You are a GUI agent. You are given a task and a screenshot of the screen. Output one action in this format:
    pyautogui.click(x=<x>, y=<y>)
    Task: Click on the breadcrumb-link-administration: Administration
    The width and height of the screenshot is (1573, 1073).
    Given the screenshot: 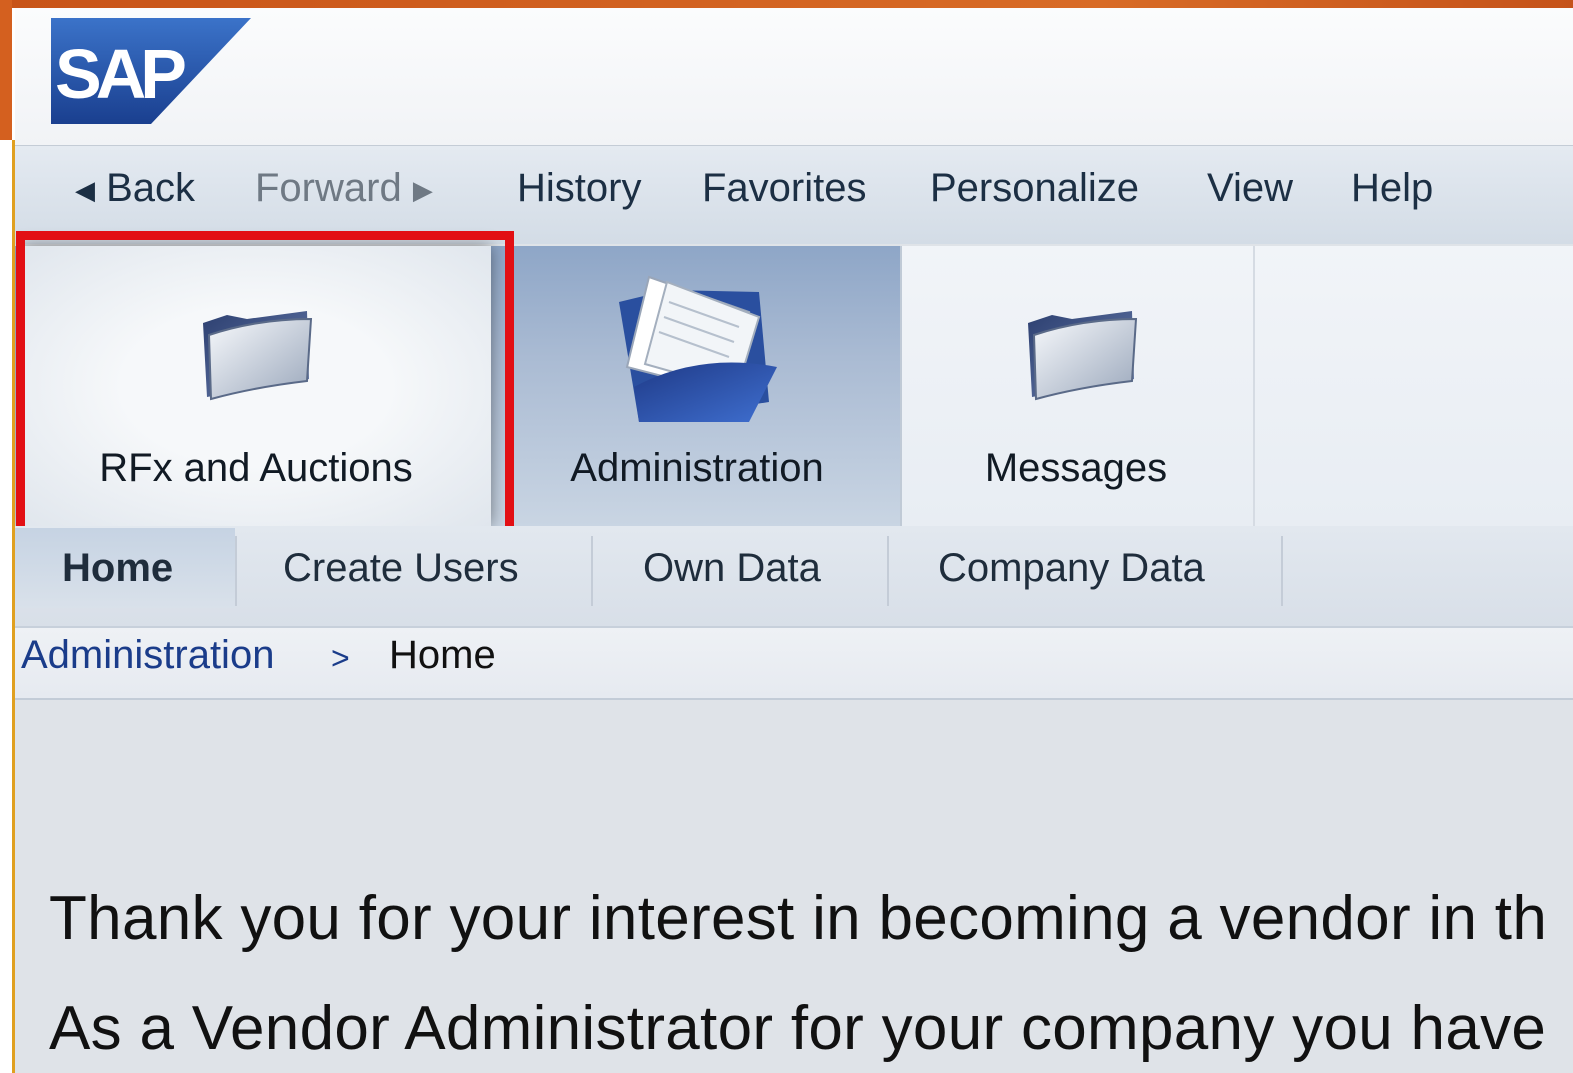 What is the action you would take?
    pyautogui.click(x=147, y=655)
    